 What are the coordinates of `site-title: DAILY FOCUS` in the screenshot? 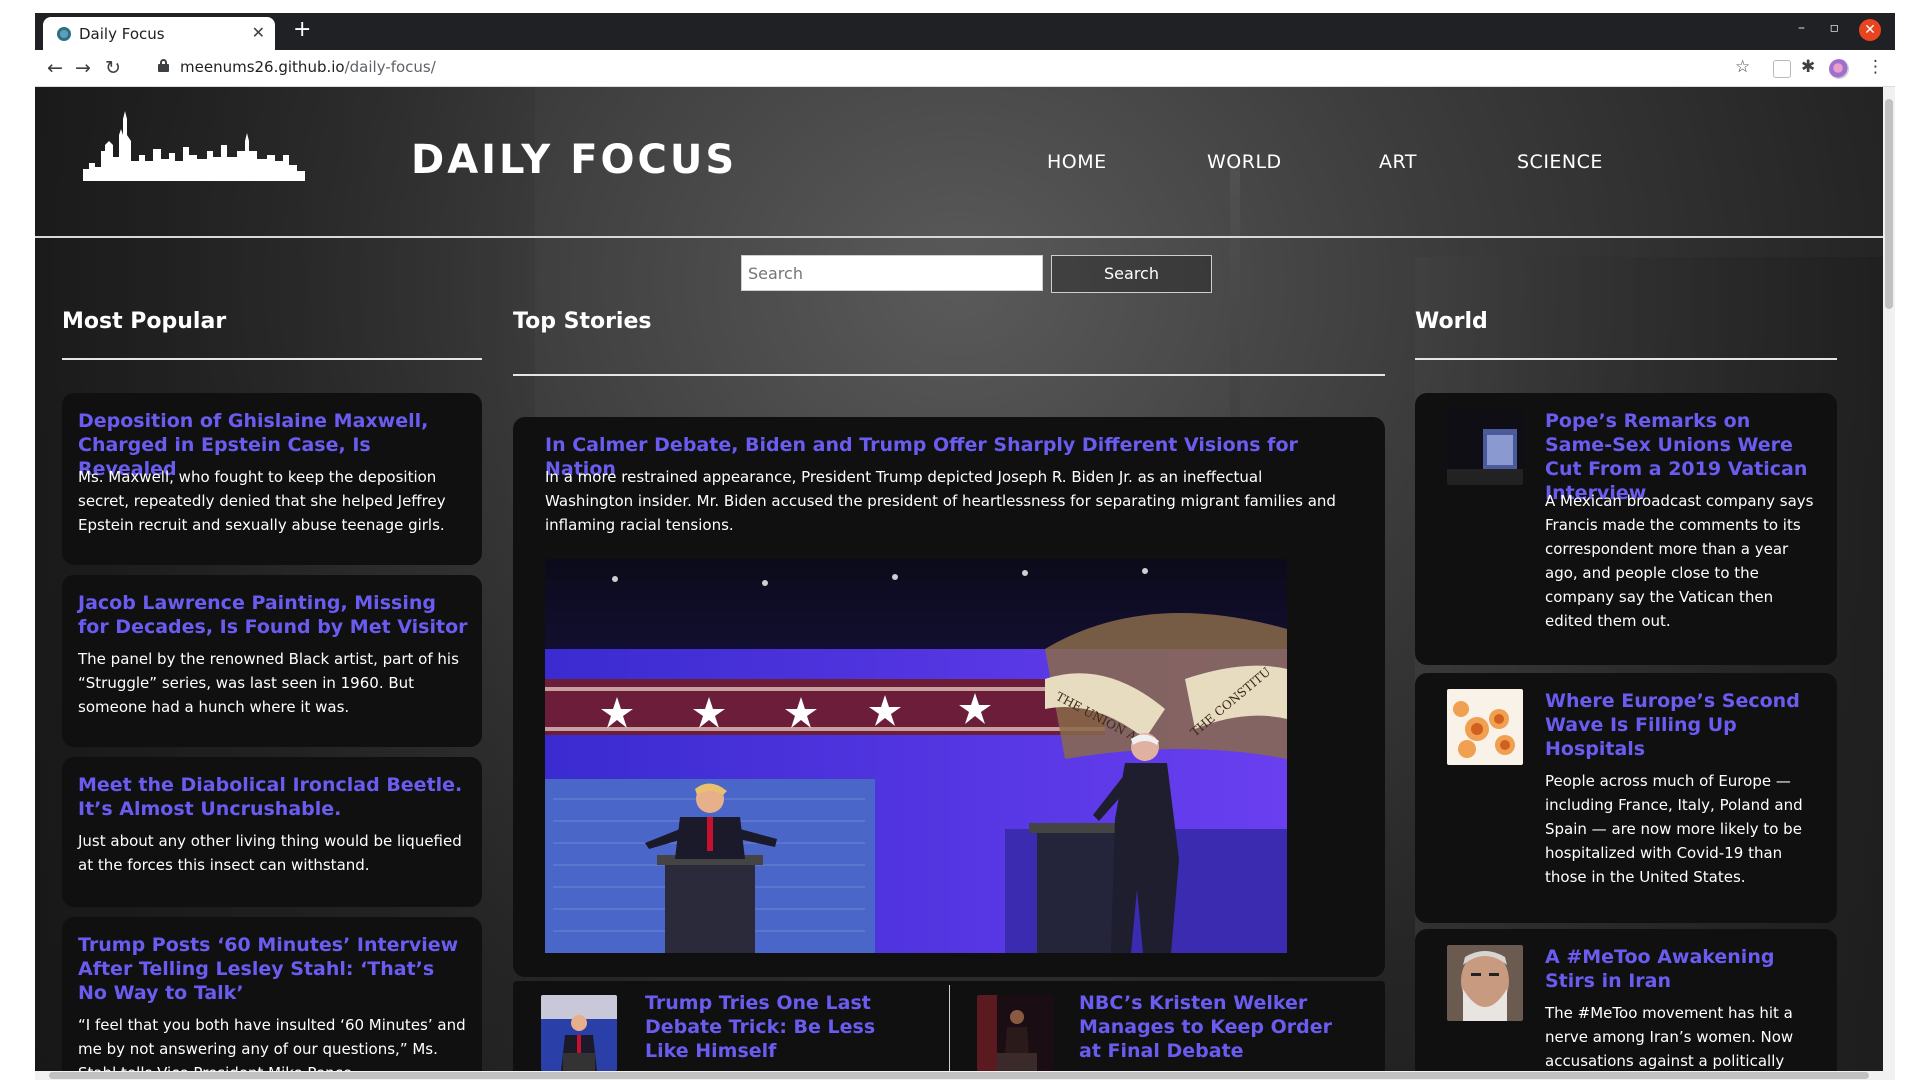 It's located at (574, 160).